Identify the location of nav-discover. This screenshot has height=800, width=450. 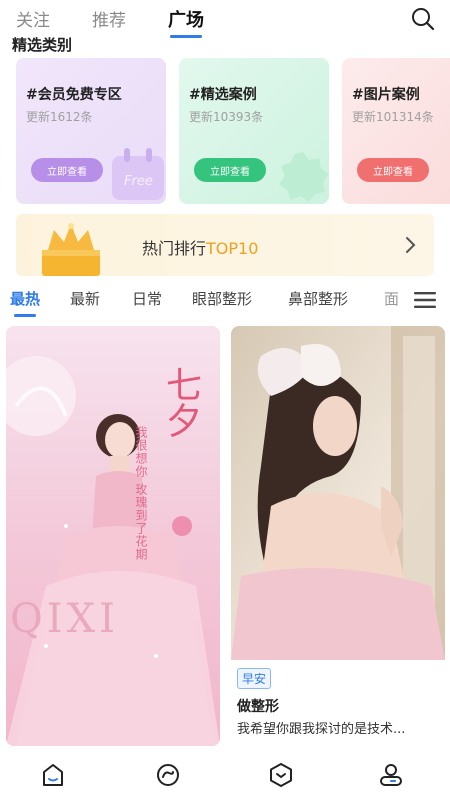
(168, 775).